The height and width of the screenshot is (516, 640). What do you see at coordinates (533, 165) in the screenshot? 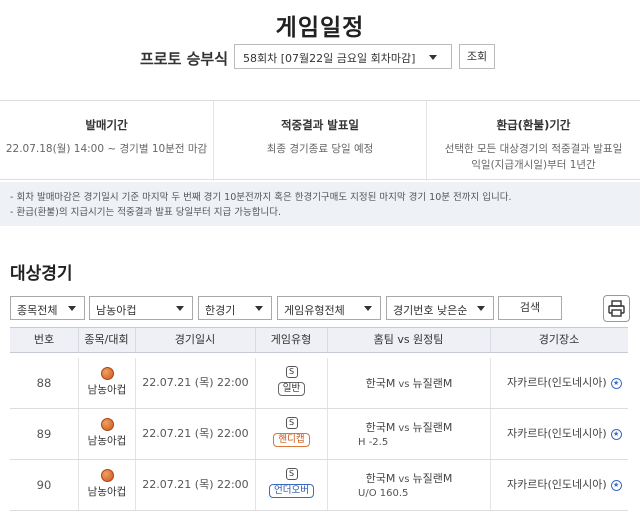
I see `info-body-line: 익일(지급개시일)부터 1년간` at bounding box center [533, 165].